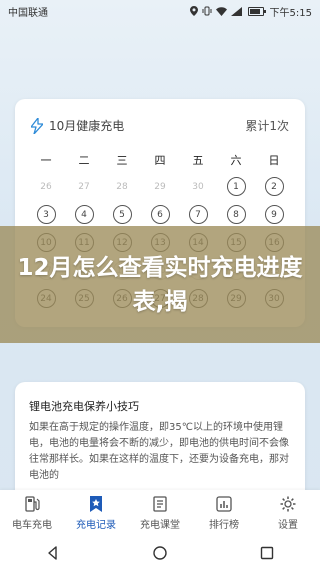  I want to click on battery-icon, so click(256, 11).